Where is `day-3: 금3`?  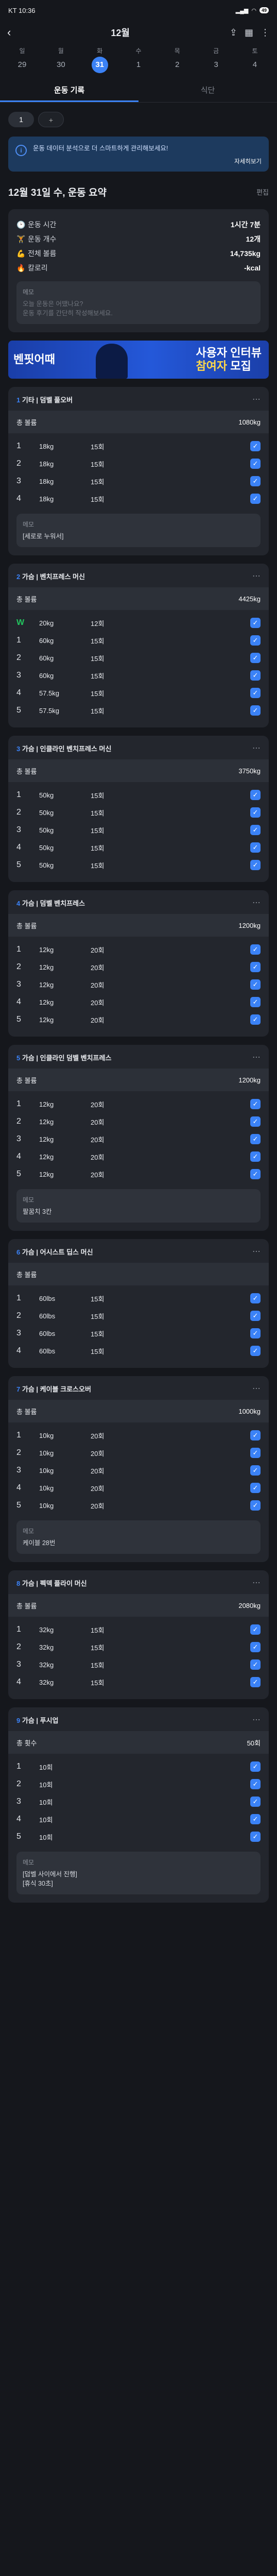
day-3: 금3 is located at coordinates (216, 59).